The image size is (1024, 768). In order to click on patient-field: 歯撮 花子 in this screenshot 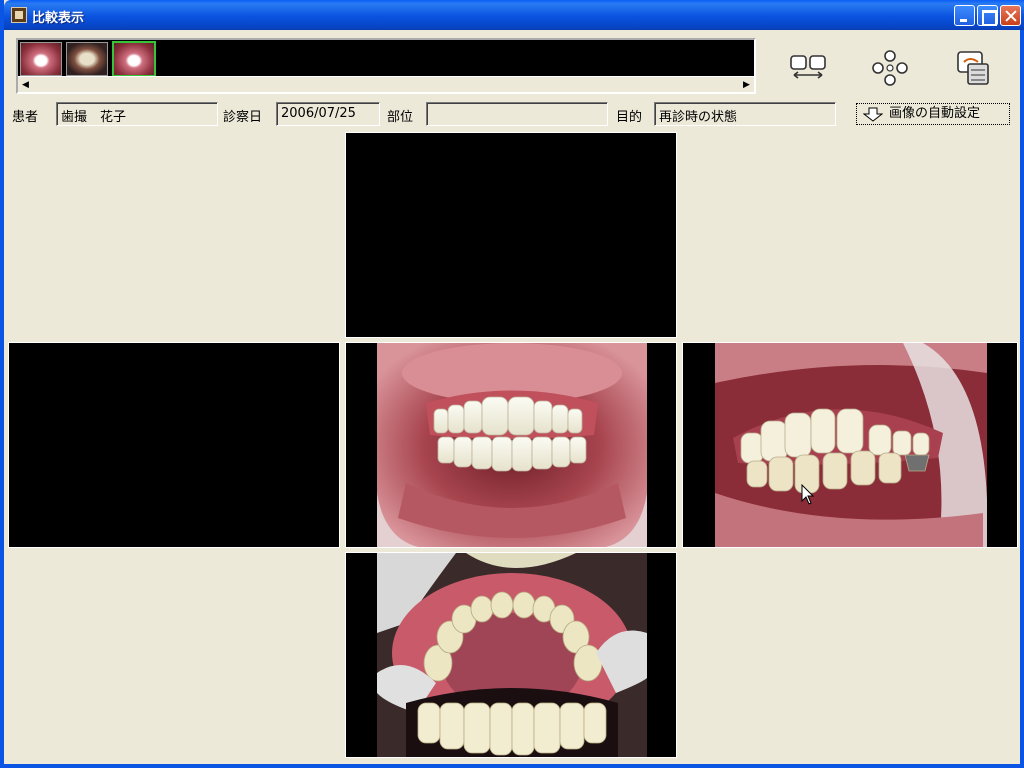, I will do `click(137, 114)`.